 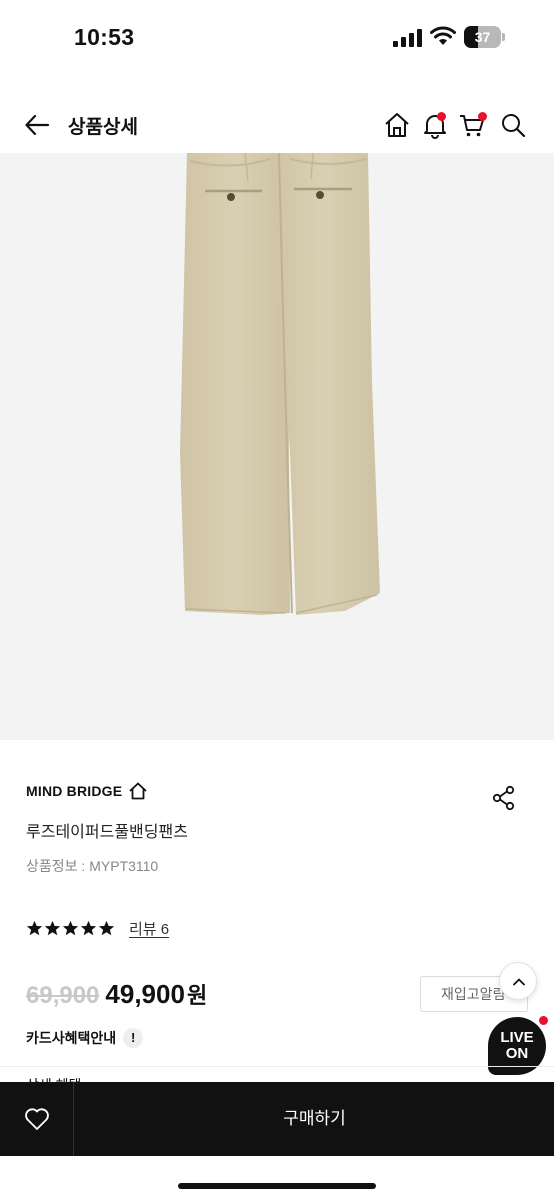 I want to click on divider, so click(x=277, y=1066).